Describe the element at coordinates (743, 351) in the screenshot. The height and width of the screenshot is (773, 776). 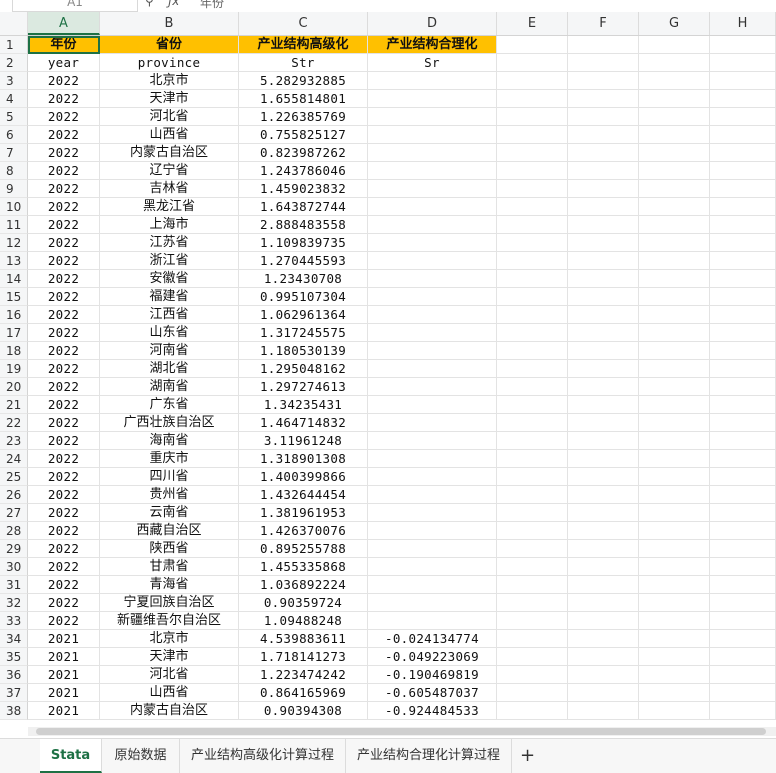
I see `cell-h18` at that location.